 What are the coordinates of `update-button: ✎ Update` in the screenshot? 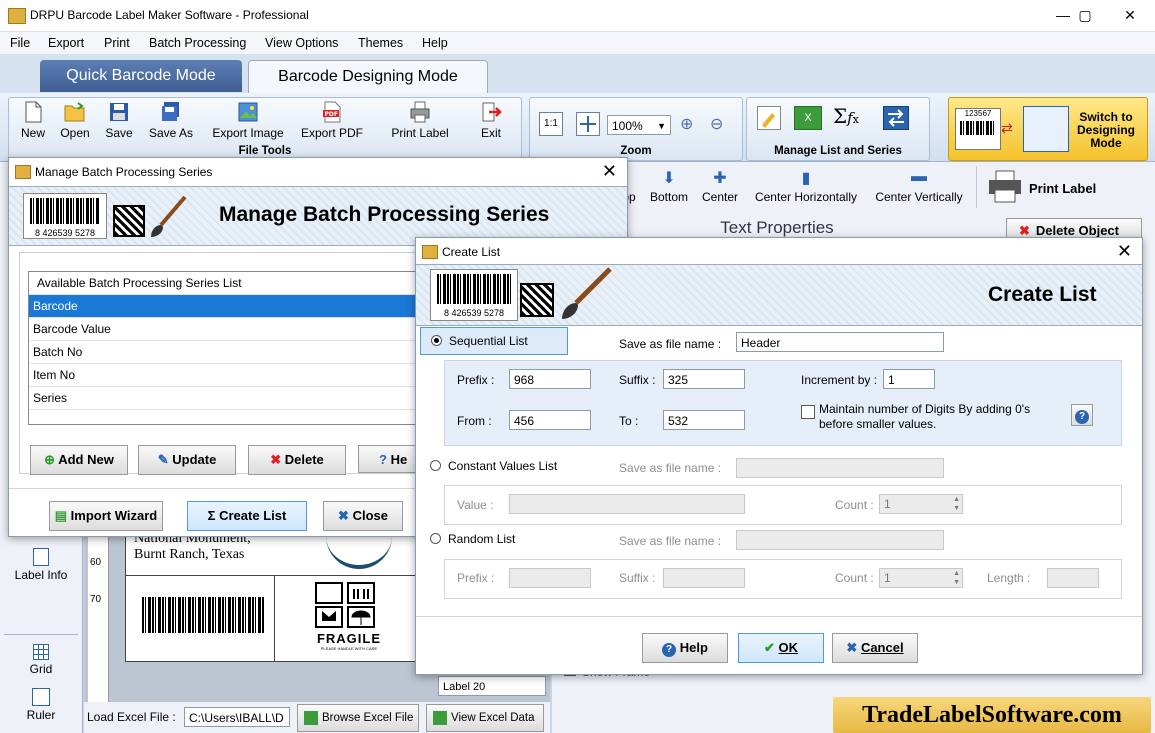 It's located at (187, 460).